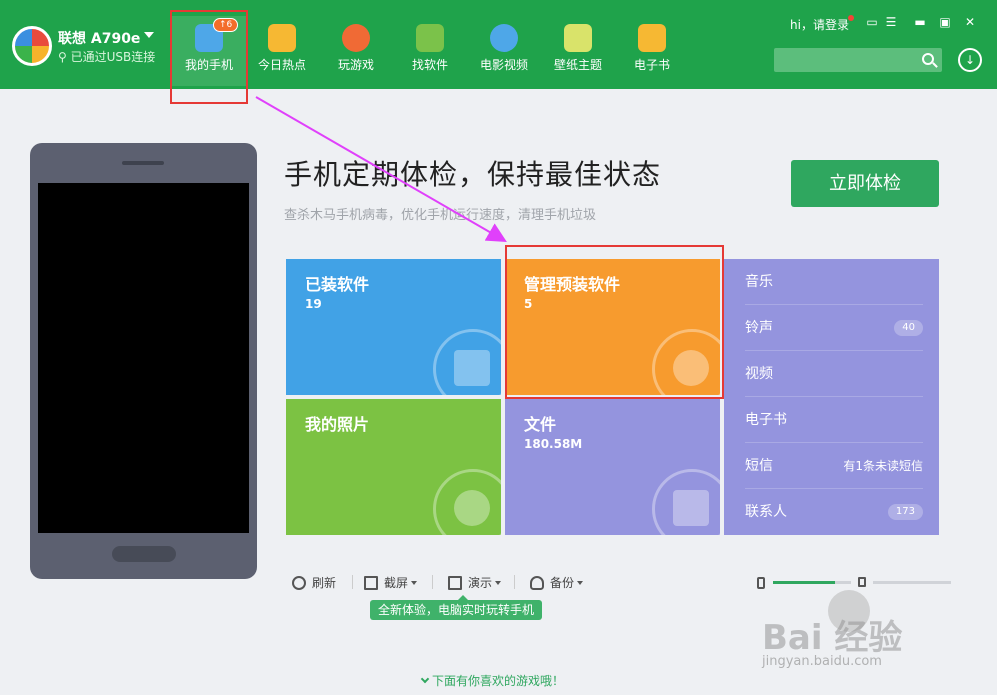  Describe the element at coordinates (834, 374) in the screenshot. I see `list-item-video: 视频` at that location.